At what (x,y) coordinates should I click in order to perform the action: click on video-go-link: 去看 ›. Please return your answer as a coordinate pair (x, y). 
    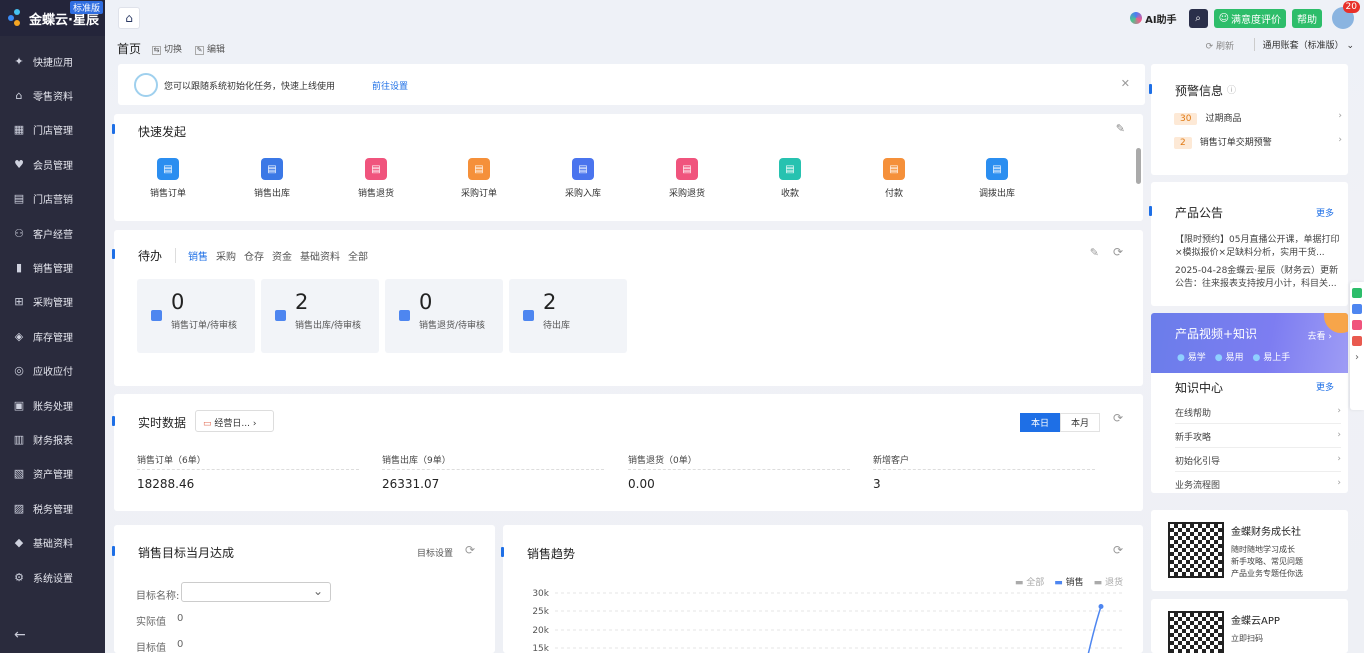
    Looking at the image, I should click on (1320, 335).